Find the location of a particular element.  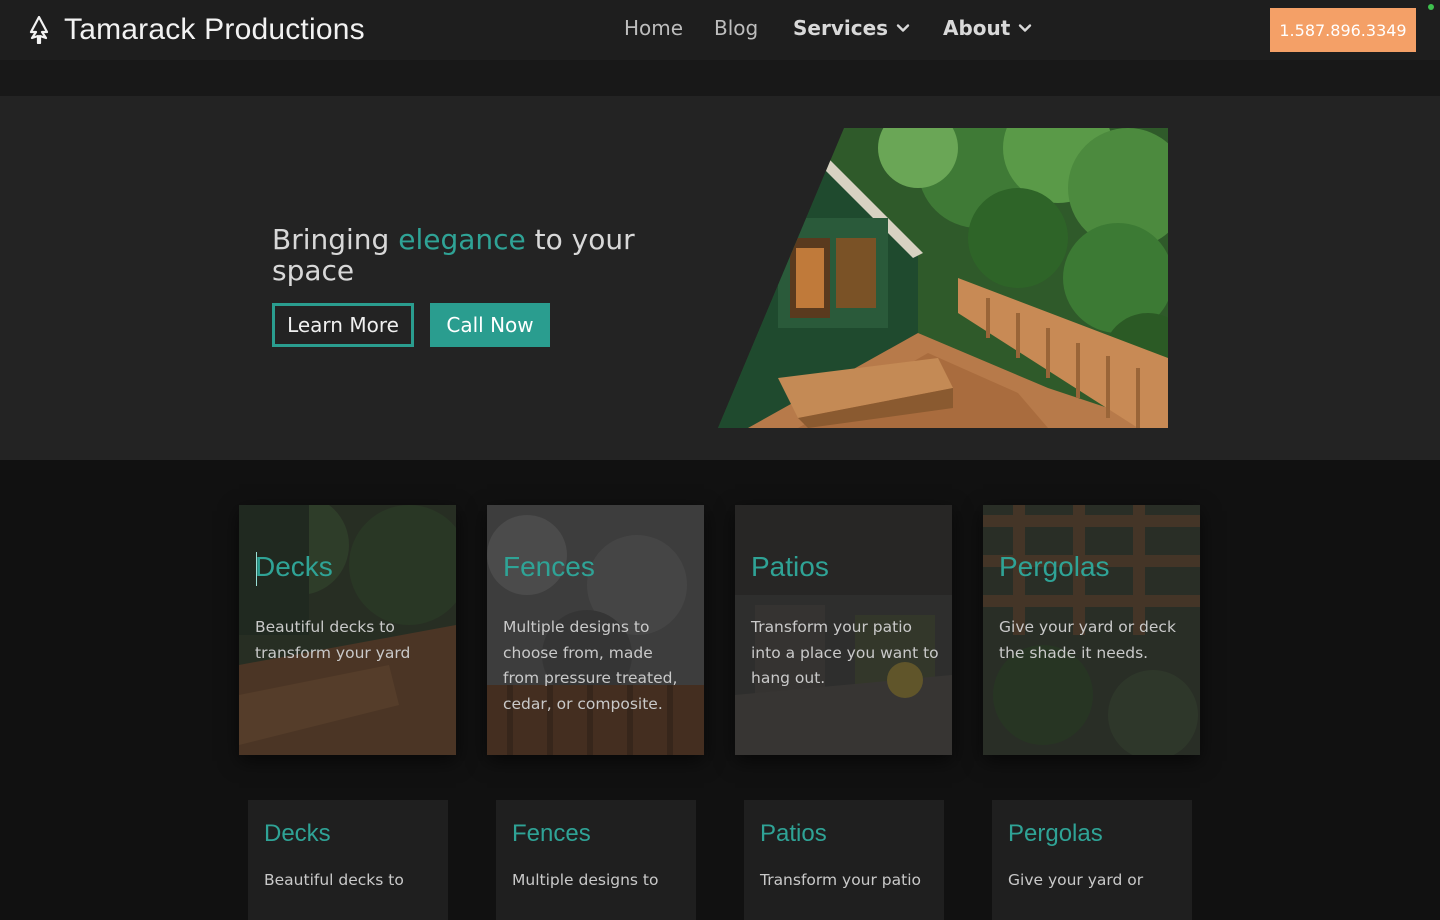

nav-home: Home is located at coordinates (653, 28).